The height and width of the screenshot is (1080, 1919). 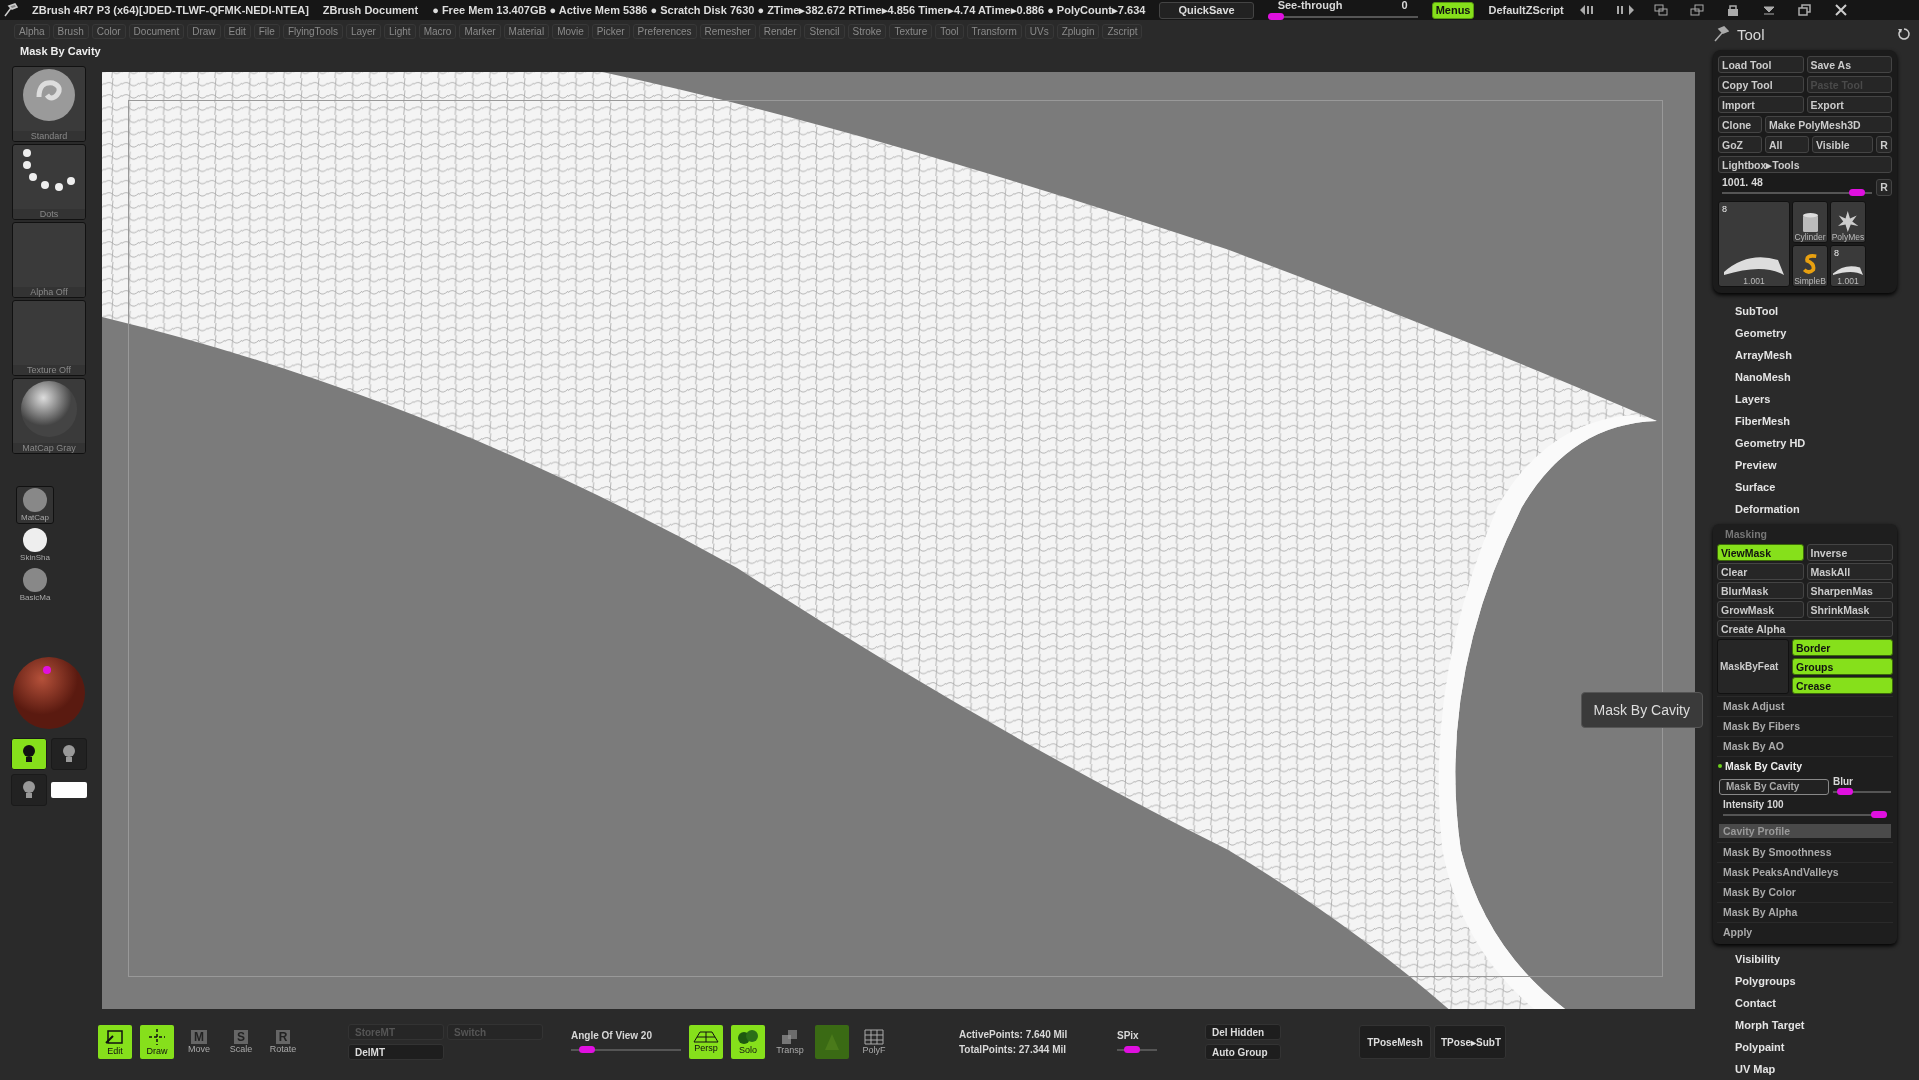 I want to click on panel-title: Masking, so click(x=1805, y=534).